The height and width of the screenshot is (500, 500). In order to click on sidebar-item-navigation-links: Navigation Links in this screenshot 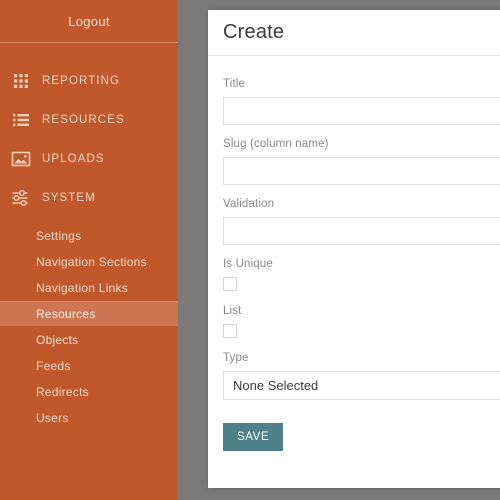, I will do `click(89, 288)`.